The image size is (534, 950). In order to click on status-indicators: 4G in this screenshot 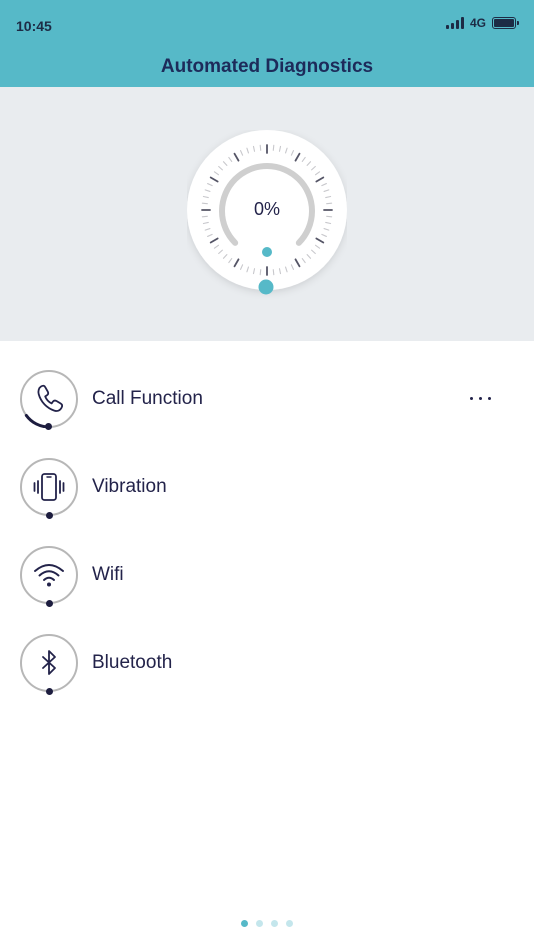, I will do `click(482, 23)`.